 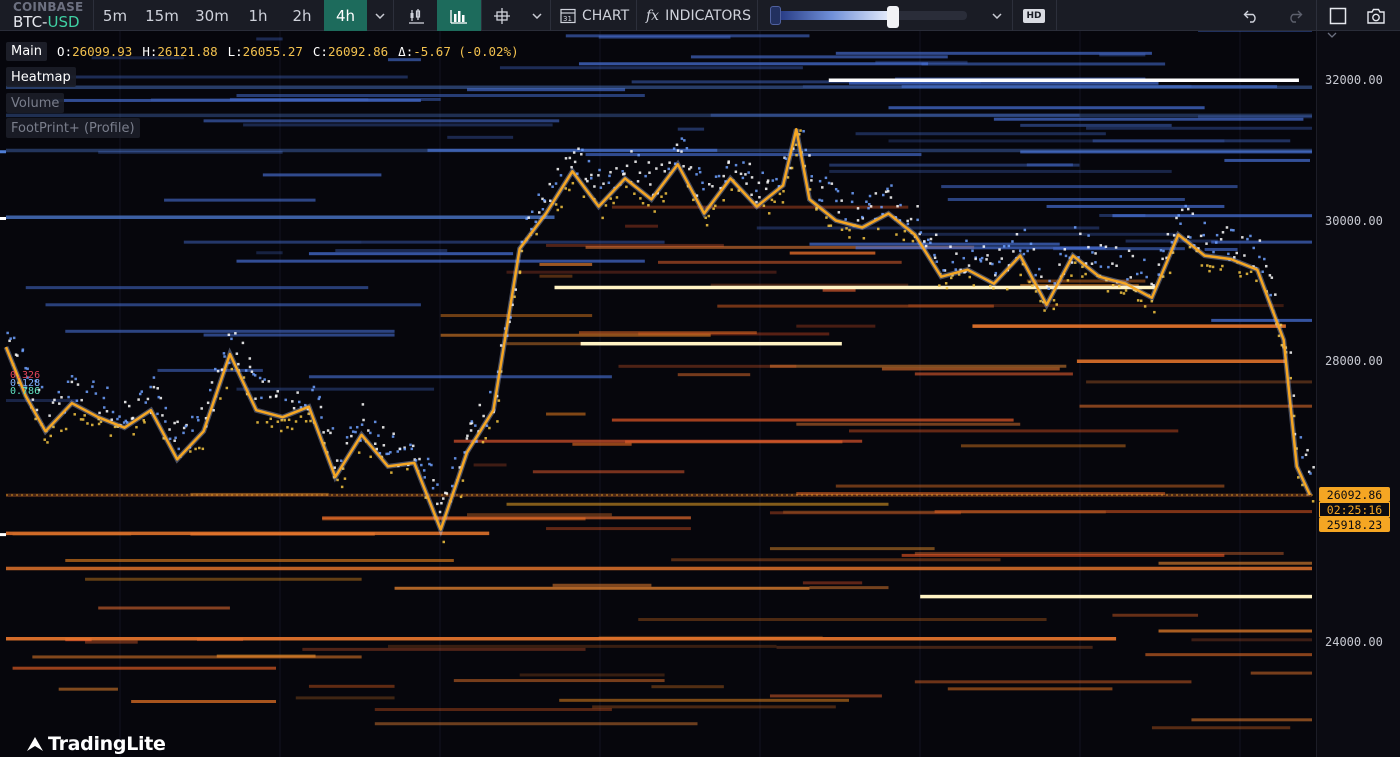 What do you see at coordinates (35, 103) in the screenshot?
I see `layer-volume: Volume` at bounding box center [35, 103].